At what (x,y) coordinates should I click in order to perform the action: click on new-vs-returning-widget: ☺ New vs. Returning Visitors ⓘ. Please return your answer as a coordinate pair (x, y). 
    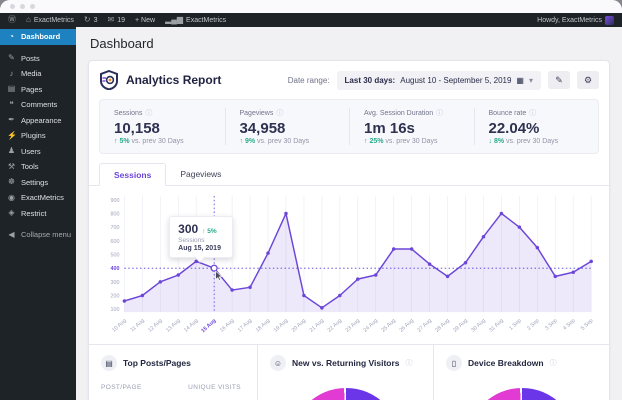
    Looking at the image, I should click on (345, 372).